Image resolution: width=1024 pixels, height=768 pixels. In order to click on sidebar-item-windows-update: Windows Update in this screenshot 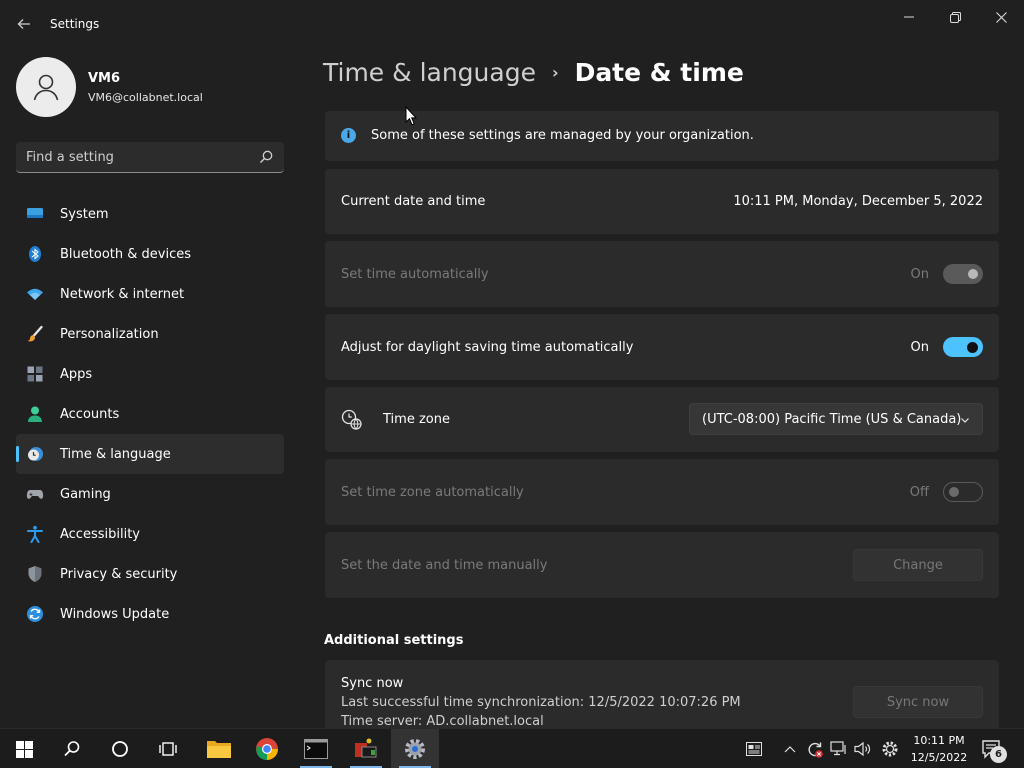, I will do `click(150, 614)`.